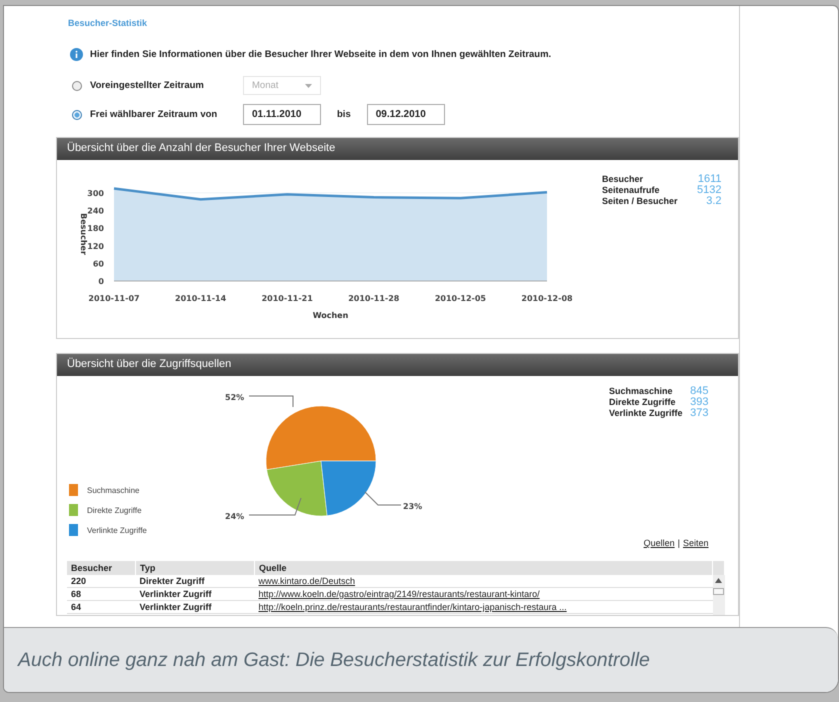 The image size is (839, 702). I want to click on percent-label: 52%, so click(234, 397).